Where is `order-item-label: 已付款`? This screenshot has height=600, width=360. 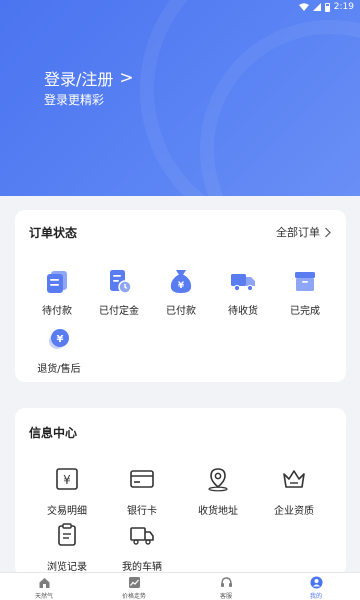
order-item-label: 已付款 is located at coordinates (181, 311).